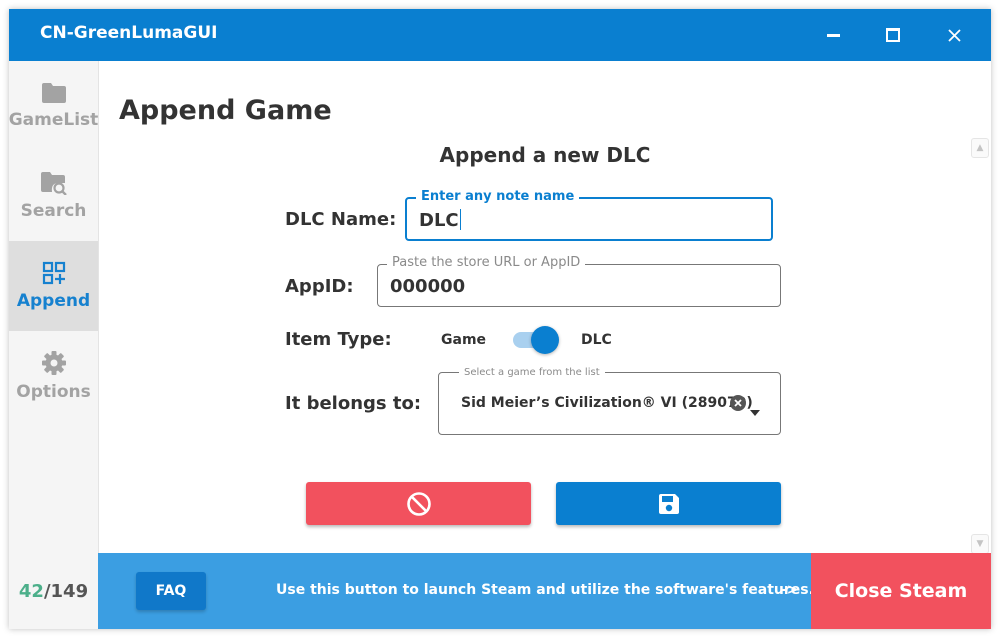 The image size is (1000, 638). Describe the element at coordinates (53, 196) in the screenshot. I see `sidebar-item-search: Search` at that location.